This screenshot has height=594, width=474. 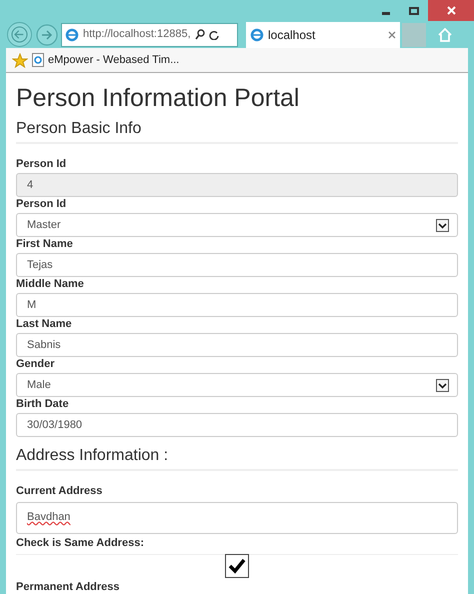 I want to click on person-id-field: 4, so click(x=237, y=185).